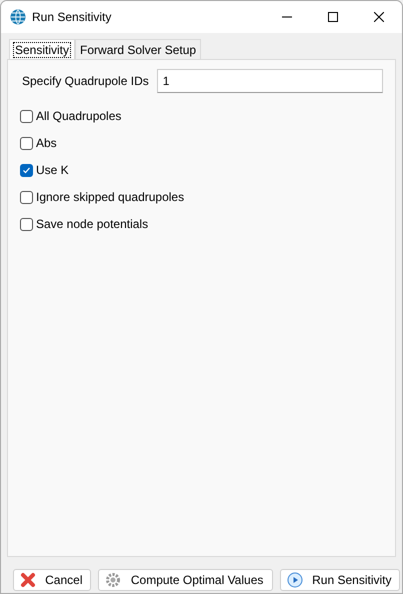 The width and height of the screenshot is (403, 594). I want to click on maximize-icon, so click(333, 17).